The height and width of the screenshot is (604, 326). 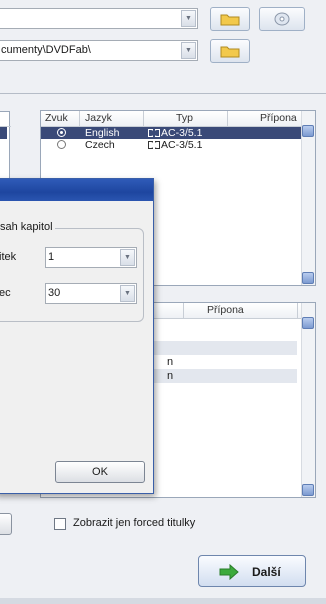 What do you see at coordinates (5, 293) in the screenshot?
I see `end-chapter-label: ec` at bounding box center [5, 293].